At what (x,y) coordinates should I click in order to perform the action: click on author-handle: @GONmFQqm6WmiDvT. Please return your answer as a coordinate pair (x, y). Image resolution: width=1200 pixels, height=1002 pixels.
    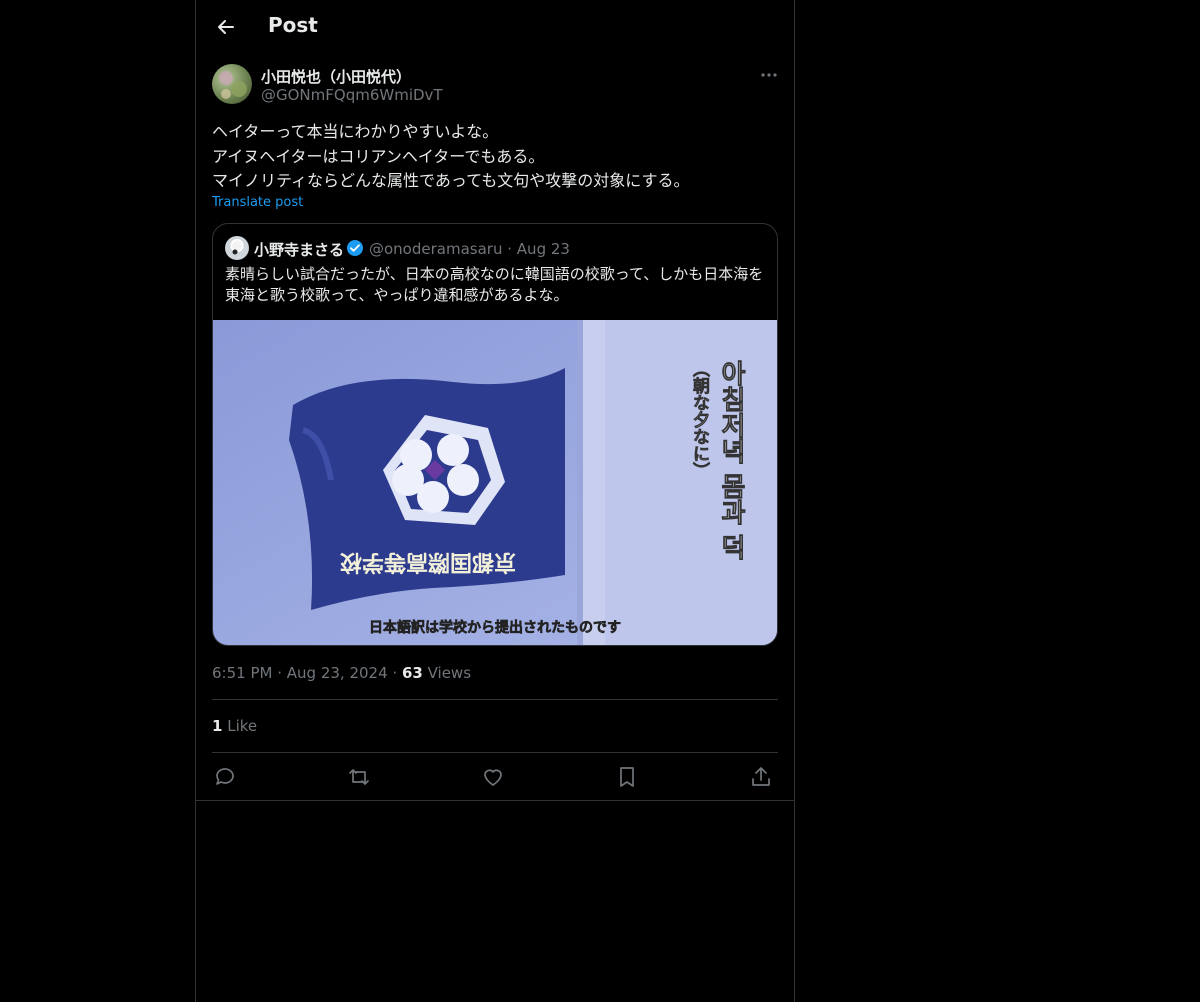
    Looking at the image, I should click on (352, 95).